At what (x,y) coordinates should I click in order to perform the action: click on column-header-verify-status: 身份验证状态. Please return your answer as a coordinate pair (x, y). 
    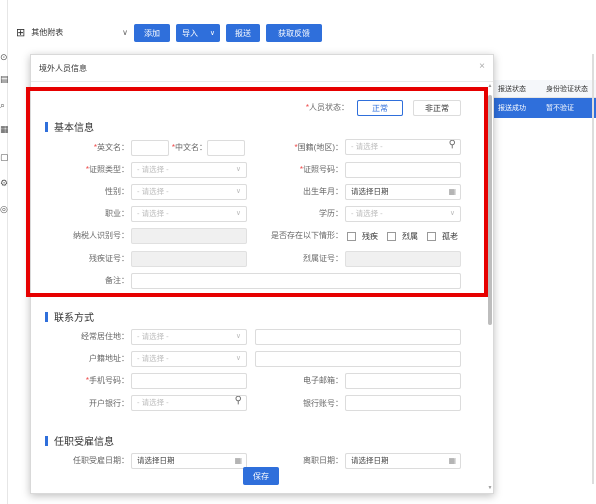
    Looking at the image, I should click on (567, 89).